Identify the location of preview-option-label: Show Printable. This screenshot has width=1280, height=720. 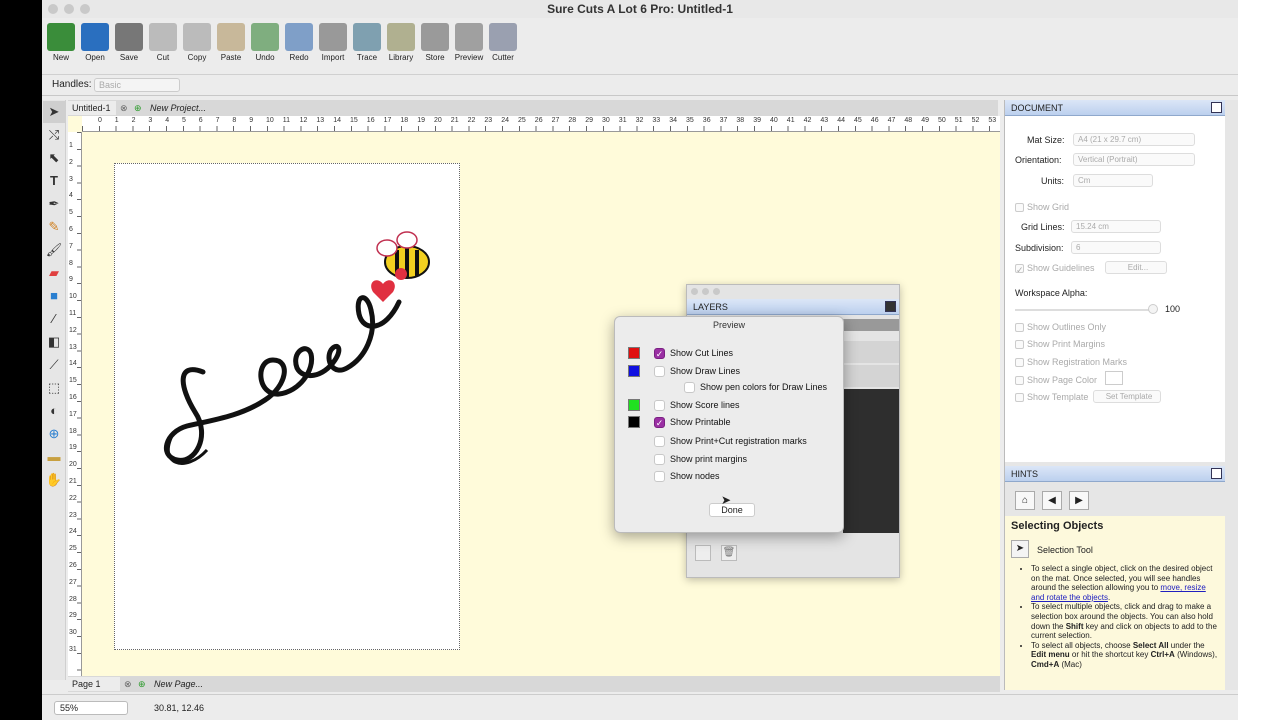
(700, 422).